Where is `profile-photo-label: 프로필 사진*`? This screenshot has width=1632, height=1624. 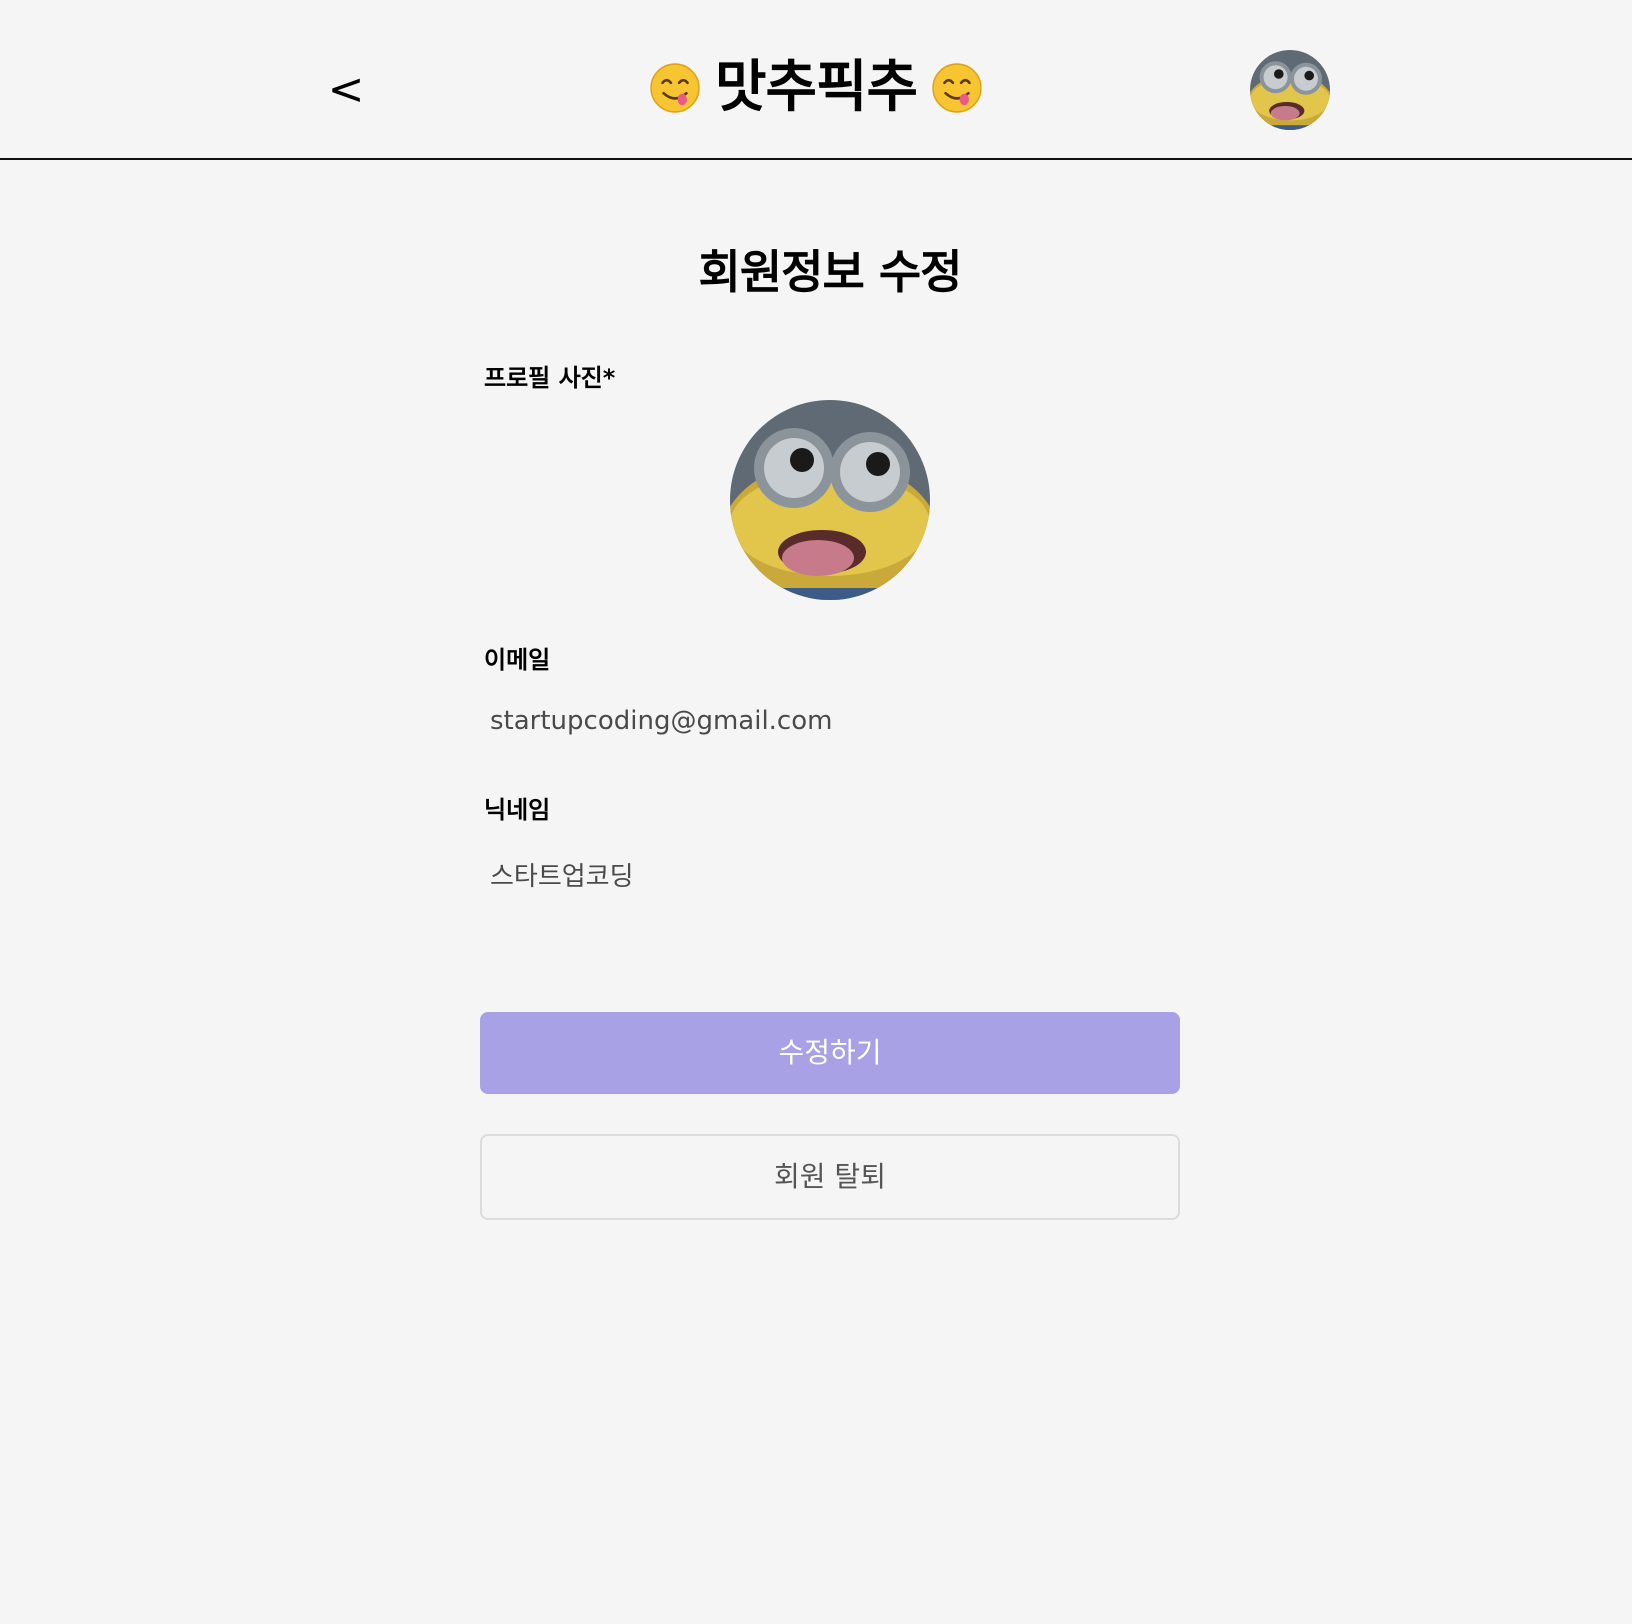 profile-photo-label: 프로필 사진* is located at coordinates (550, 378).